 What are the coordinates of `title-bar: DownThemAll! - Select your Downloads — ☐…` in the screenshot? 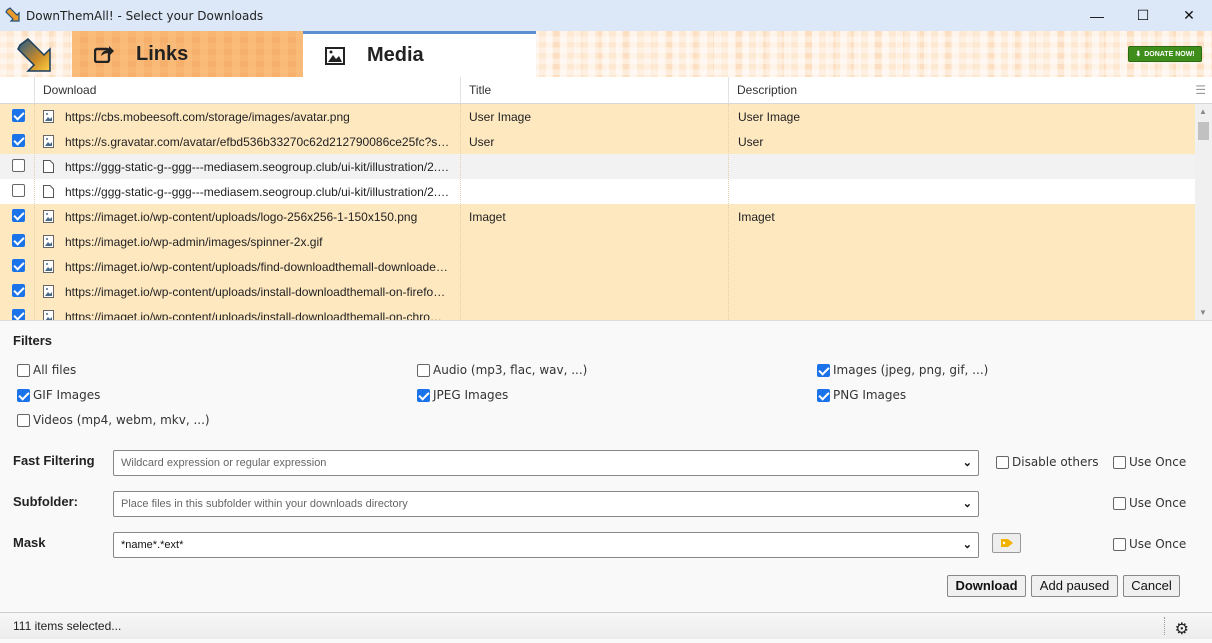 It's located at (606, 15).